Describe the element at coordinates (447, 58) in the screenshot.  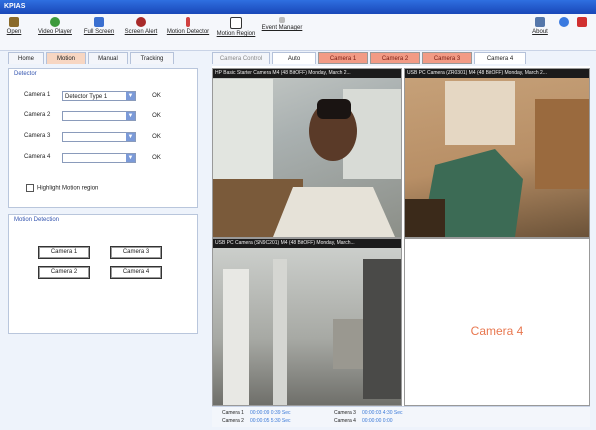
I see `tab-camera-3: Camera 3` at that location.